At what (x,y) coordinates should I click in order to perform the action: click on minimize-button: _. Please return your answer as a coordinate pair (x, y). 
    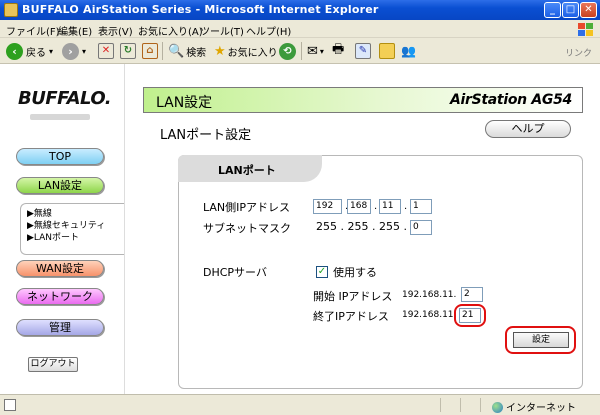
    Looking at the image, I should click on (552, 10).